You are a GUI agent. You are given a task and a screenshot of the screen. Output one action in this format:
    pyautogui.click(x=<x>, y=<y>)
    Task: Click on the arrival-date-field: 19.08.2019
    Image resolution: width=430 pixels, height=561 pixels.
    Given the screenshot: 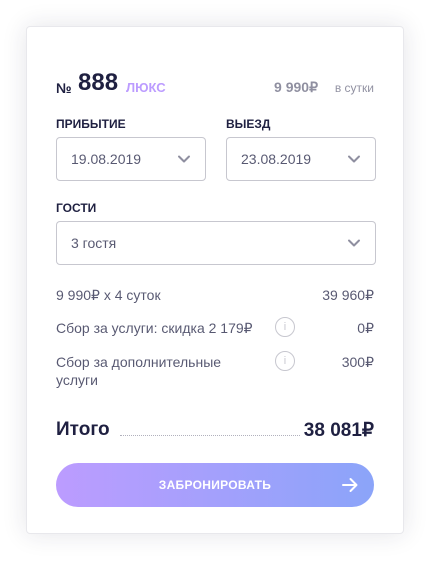 What is the action you would take?
    pyautogui.click(x=131, y=159)
    